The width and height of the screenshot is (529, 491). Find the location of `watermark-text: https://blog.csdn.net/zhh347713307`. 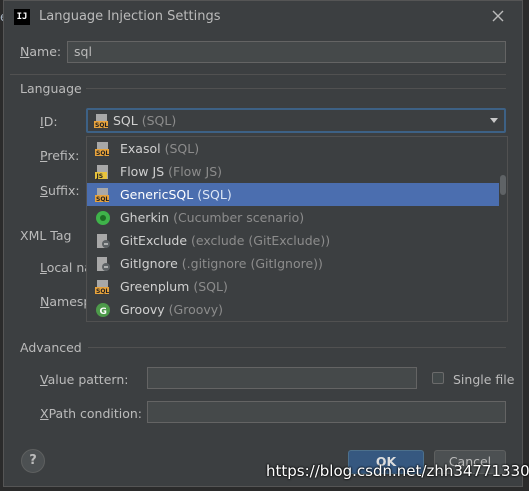

watermark-text: https://blog.csdn.net/zhh347713307 is located at coordinates (397, 471).